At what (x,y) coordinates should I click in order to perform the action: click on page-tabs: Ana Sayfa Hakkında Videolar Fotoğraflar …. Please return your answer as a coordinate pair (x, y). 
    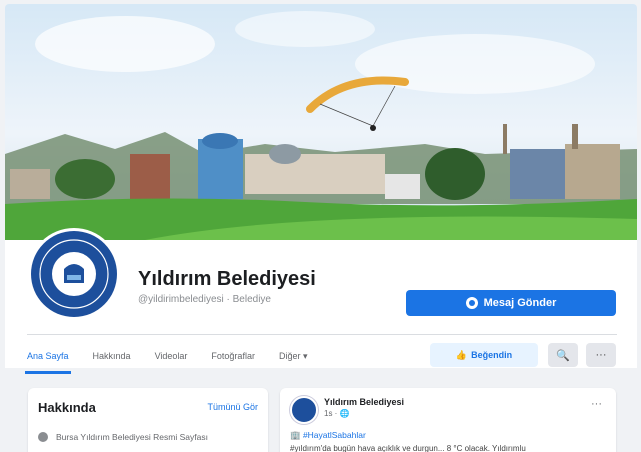
    Looking at the image, I should click on (178, 356).